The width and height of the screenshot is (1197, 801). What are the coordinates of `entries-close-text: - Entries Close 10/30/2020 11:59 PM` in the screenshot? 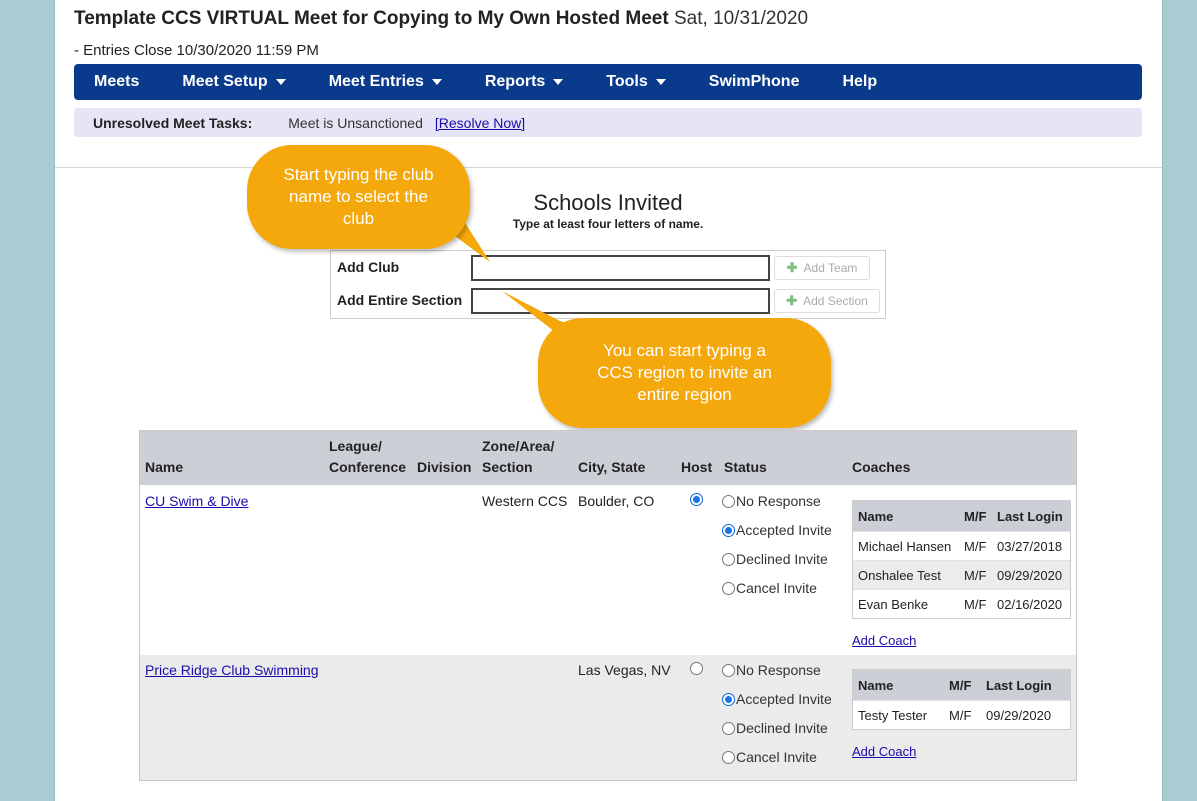 It's located at (196, 50).